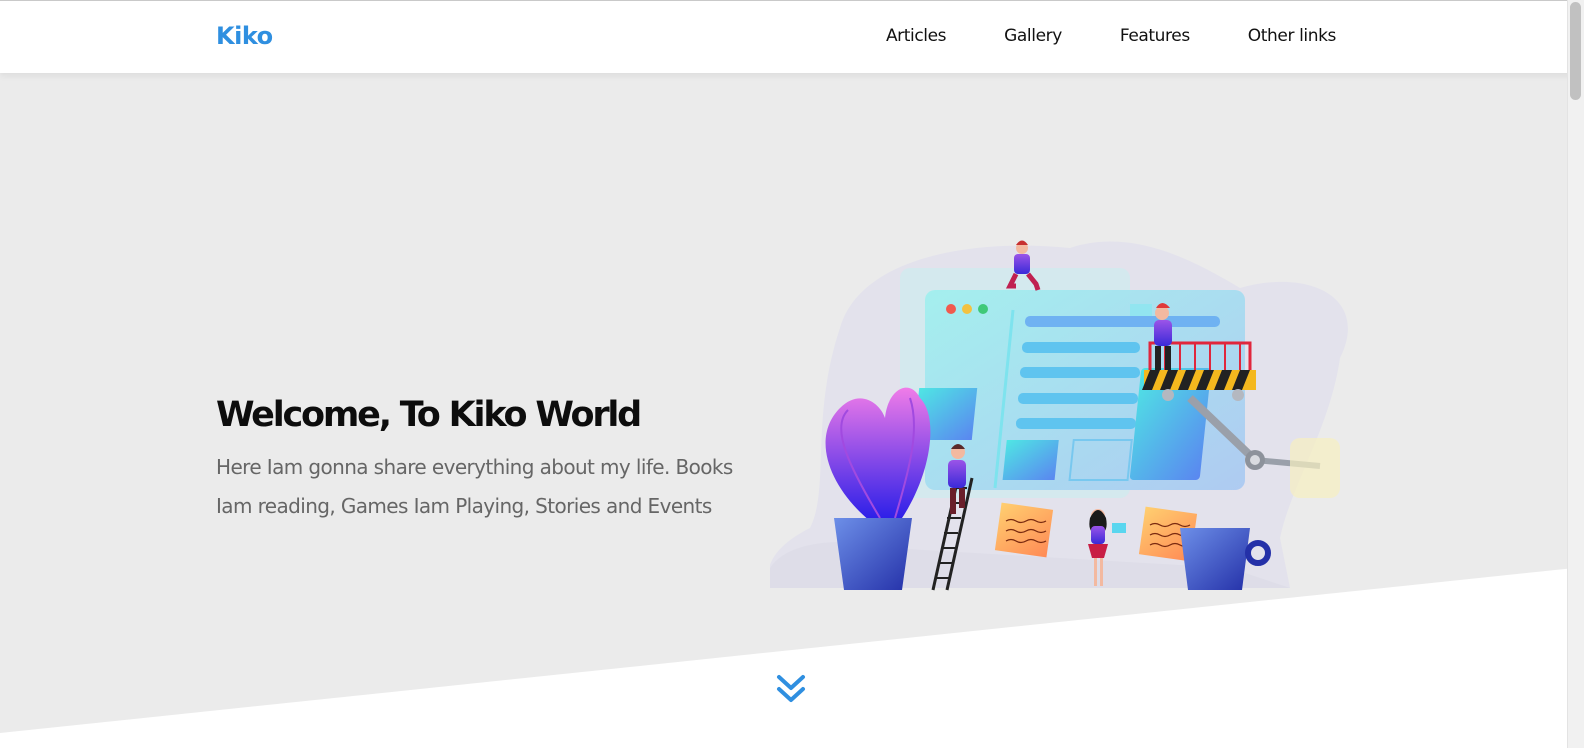 Image resolution: width=1584 pixels, height=748 pixels. Describe the element at coordinates (1111, 36) in the screenshot. I see `main-nav: Articles Gallery Features Other links` at that location.